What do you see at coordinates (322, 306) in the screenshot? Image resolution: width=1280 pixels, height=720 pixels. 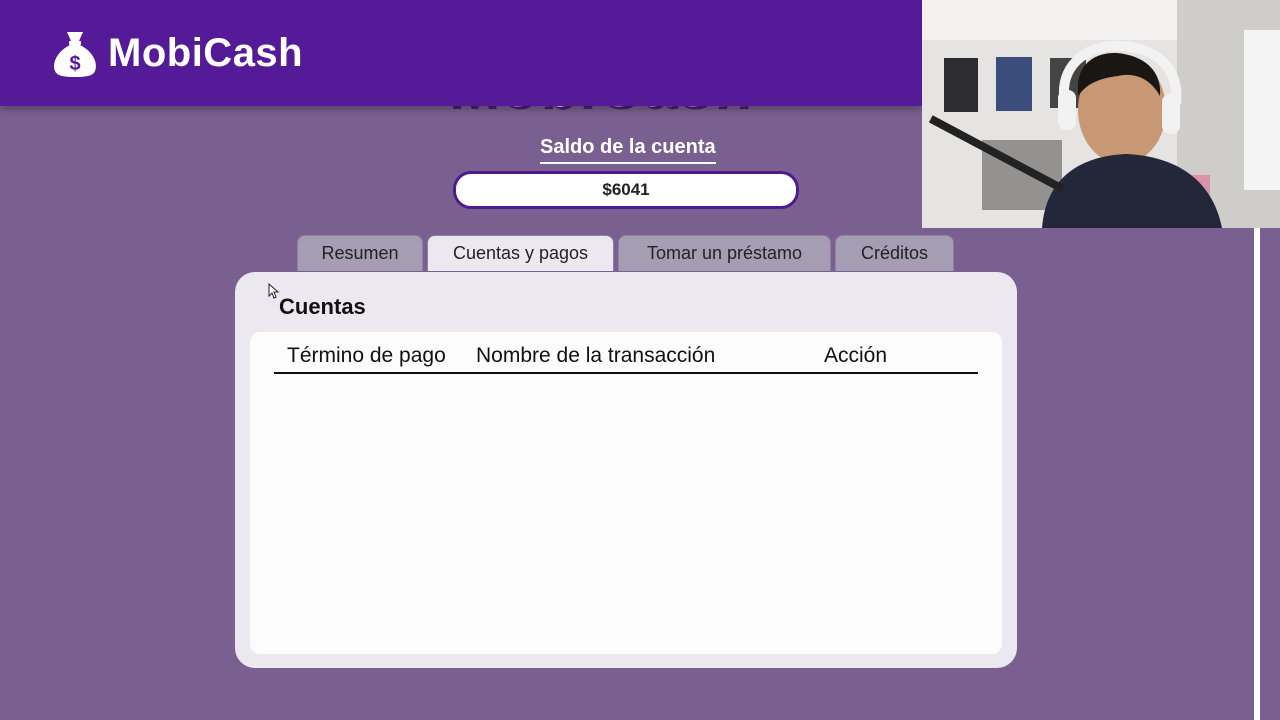 I see `panel-title: Cuentas` at bounding box center [322, 306].